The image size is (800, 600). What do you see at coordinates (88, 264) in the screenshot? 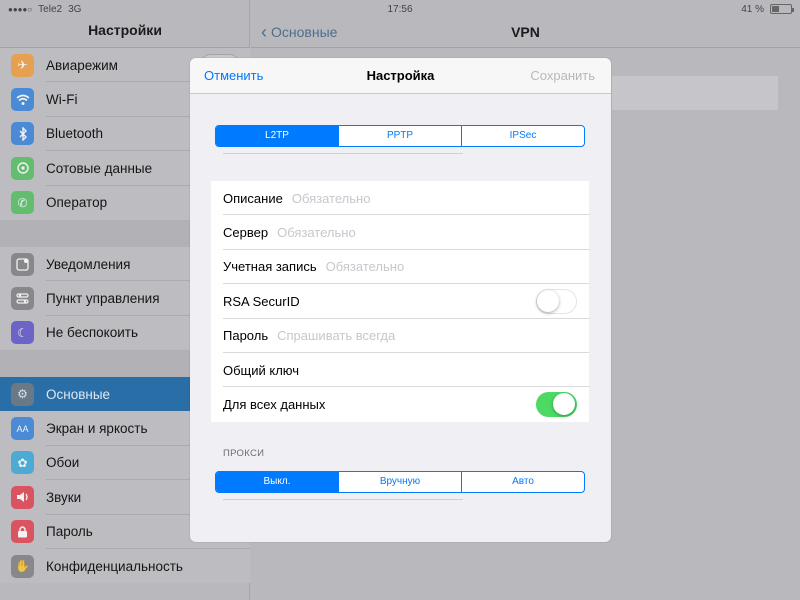
I see `sidebar-item-label: Уведомления` at bounding box center [88, 264].